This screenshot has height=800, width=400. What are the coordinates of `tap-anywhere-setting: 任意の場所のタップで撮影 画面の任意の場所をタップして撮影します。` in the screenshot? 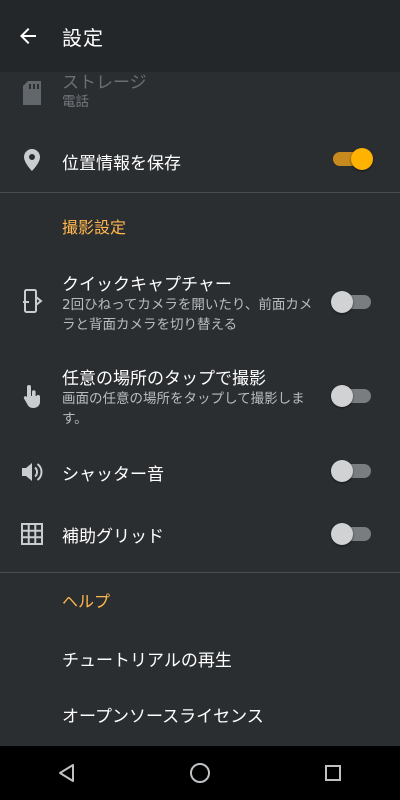 It's located at (200, 395).